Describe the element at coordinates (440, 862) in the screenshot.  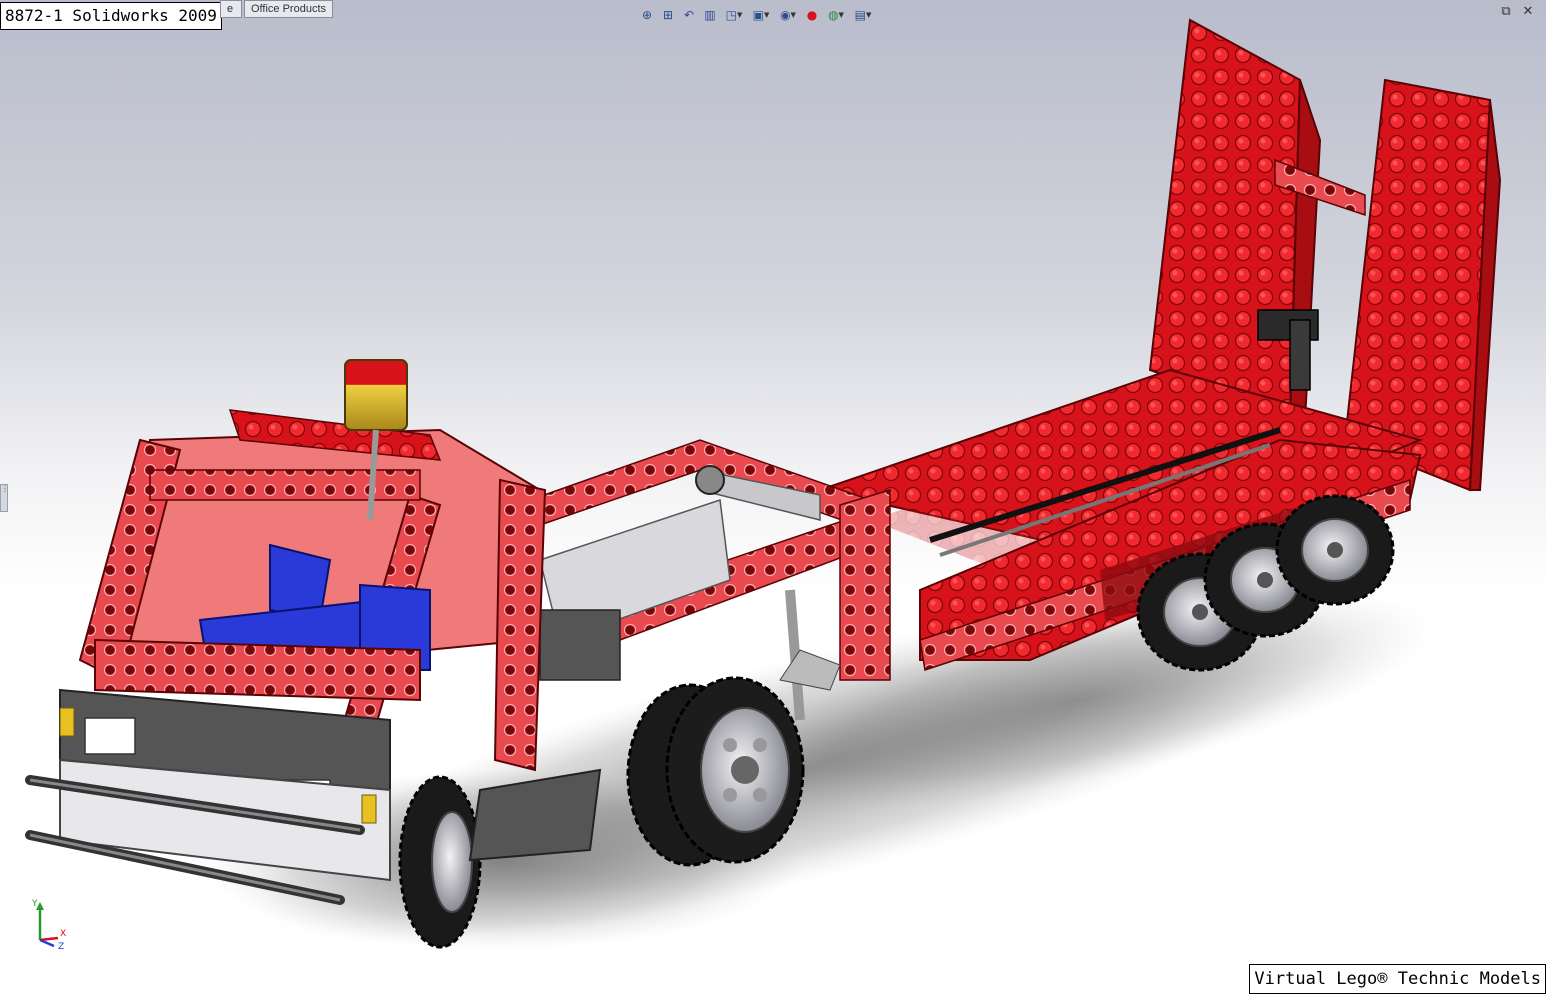
I see `steer-wheel` at that location.